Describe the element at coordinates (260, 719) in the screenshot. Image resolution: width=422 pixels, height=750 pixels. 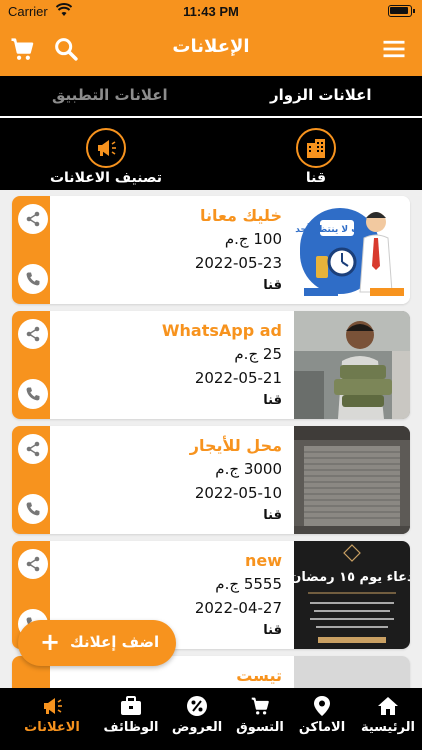
I see `nav-shopping: التسوق` at that location.